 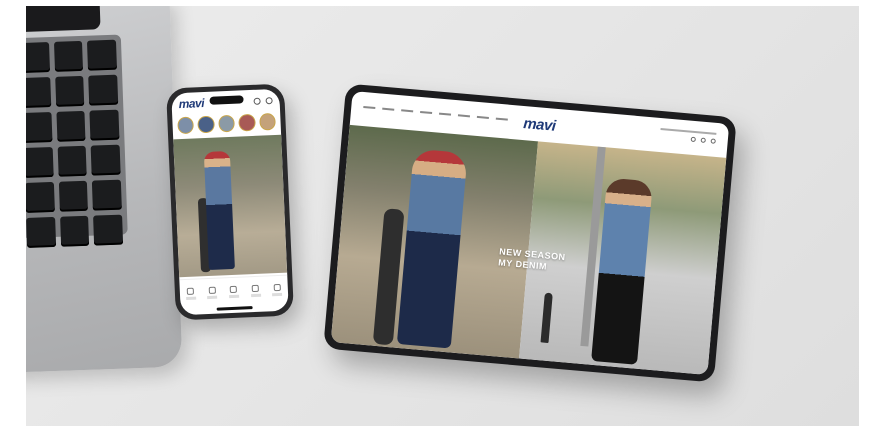 I want to click on tab-account, so click(x=277, y=289).